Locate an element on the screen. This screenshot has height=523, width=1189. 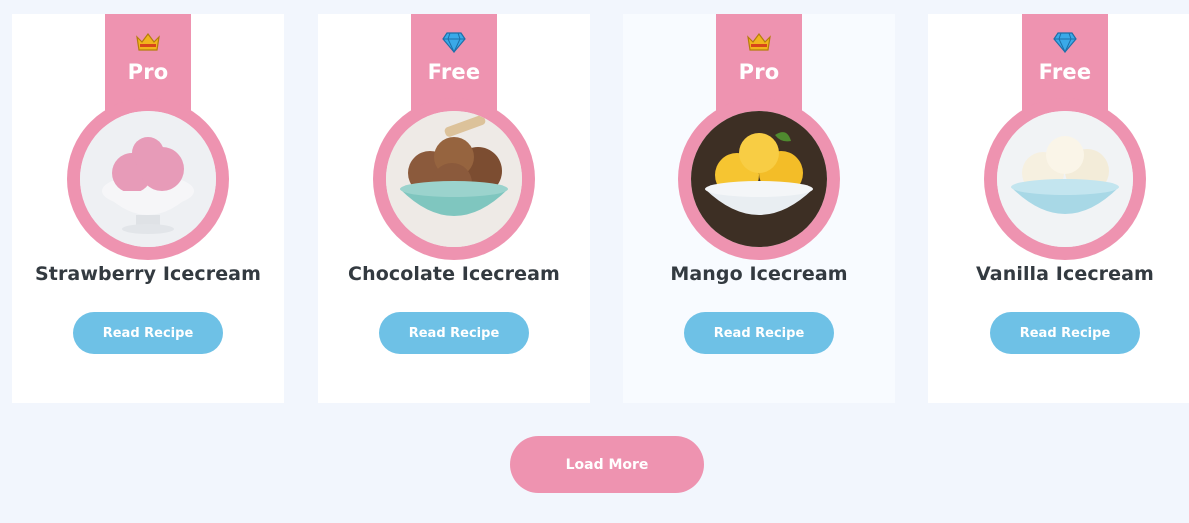
recipe-title: Mango Icecream is located at coordinates (759, 274).